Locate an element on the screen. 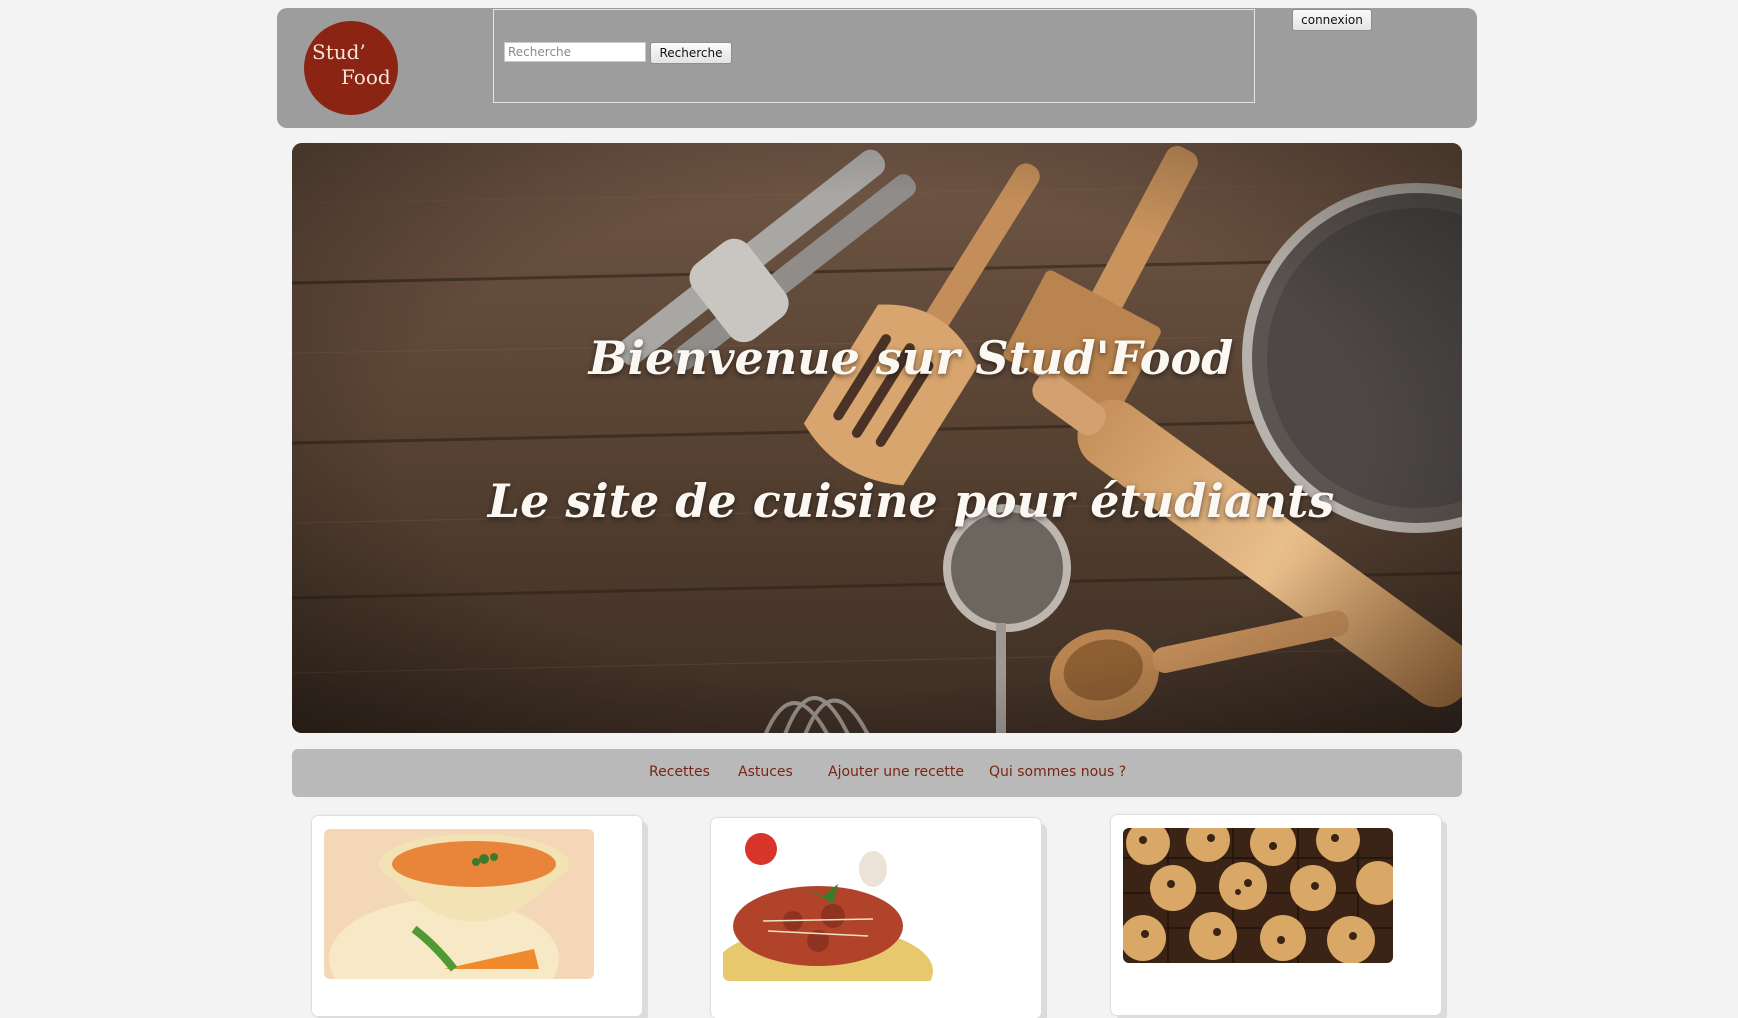  nav-ajouter-recette: Ajouter une recette is located at coordinates (896, 772).